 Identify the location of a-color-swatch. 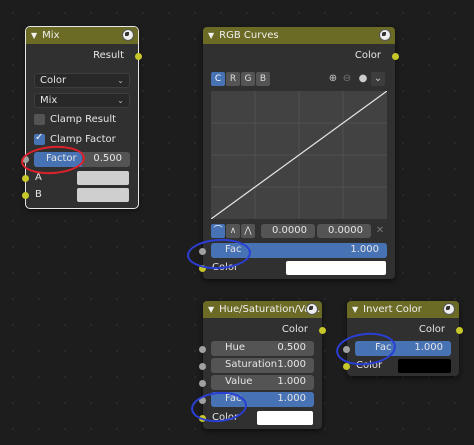
(103, 178).